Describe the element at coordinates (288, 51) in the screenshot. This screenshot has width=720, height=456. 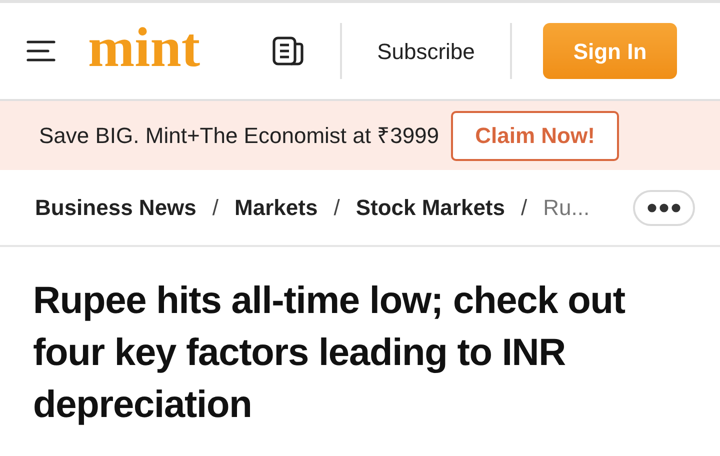
I see `newspaper-icon` at that location.